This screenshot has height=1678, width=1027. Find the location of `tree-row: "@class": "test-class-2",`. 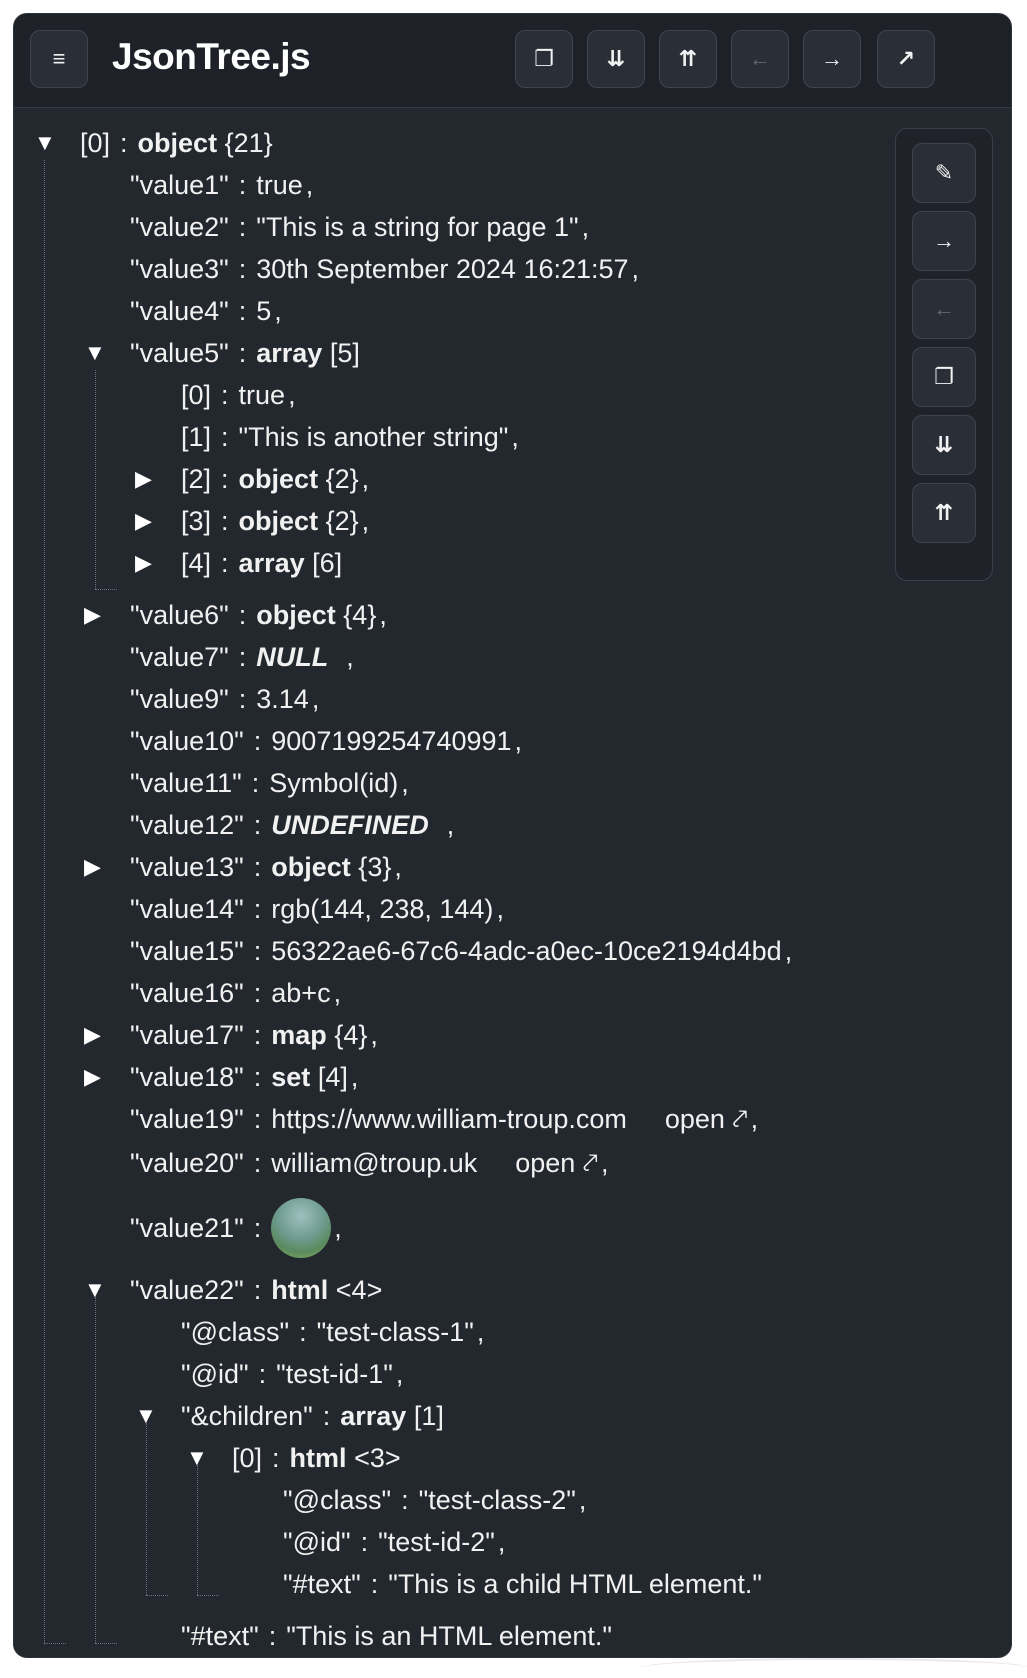

tree-row: "@class": "test-class-2", is located at coordinates (434, 1500).